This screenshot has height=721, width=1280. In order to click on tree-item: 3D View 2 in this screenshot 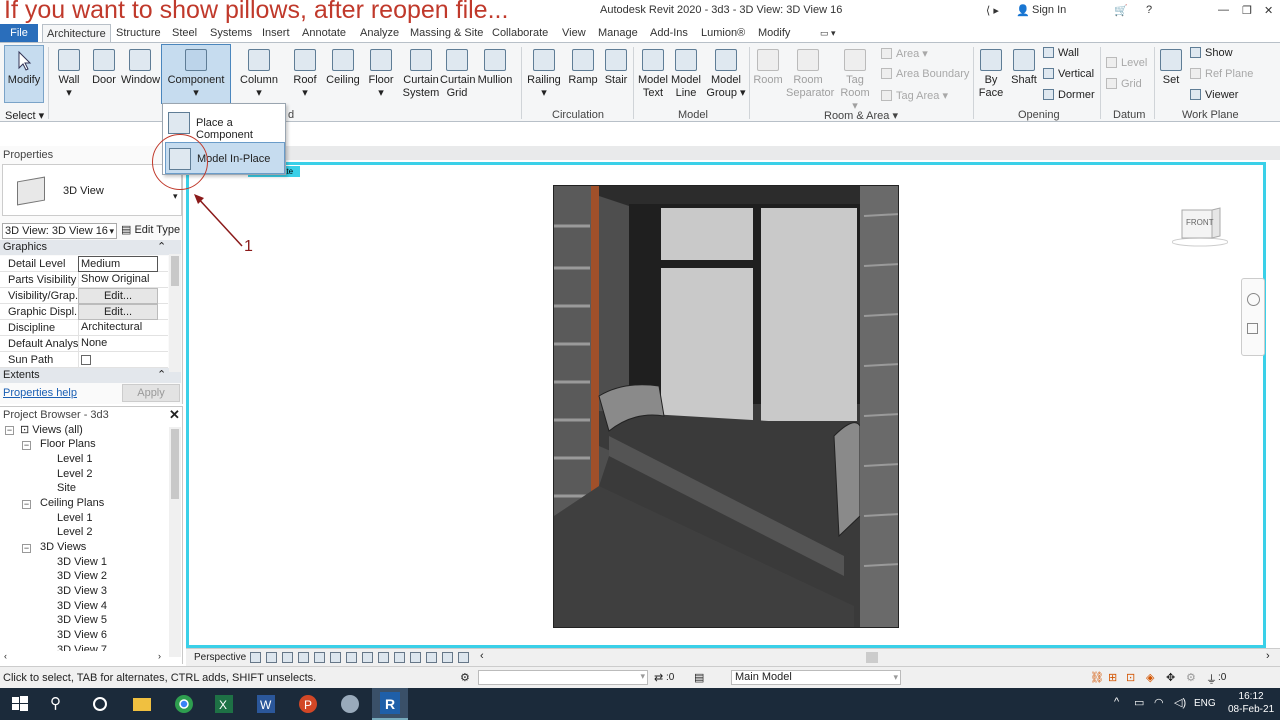, I will do `click(82, 576)`.